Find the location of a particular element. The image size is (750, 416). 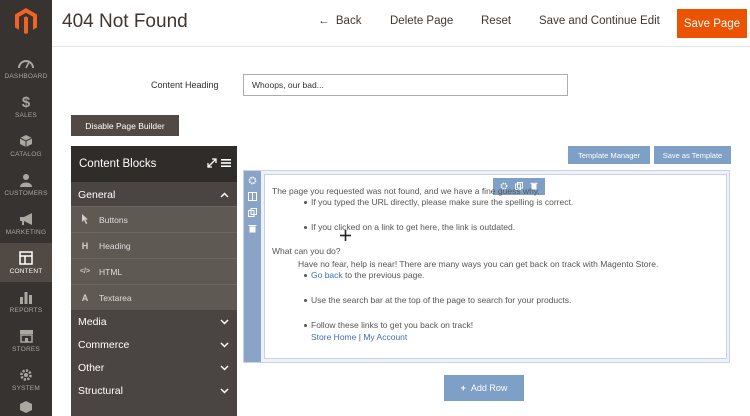

arrow-left-icon: ← is located at coordinates (327, 21).